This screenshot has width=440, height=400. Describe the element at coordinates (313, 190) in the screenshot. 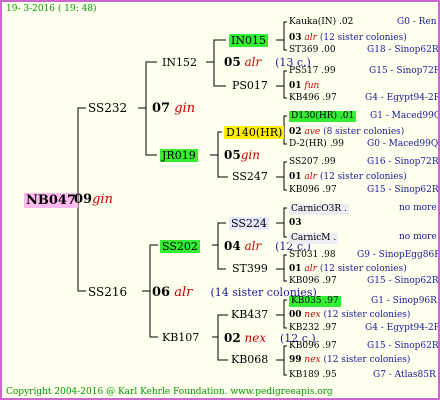

I see `g4-line-12: KB096 .97` at that location.